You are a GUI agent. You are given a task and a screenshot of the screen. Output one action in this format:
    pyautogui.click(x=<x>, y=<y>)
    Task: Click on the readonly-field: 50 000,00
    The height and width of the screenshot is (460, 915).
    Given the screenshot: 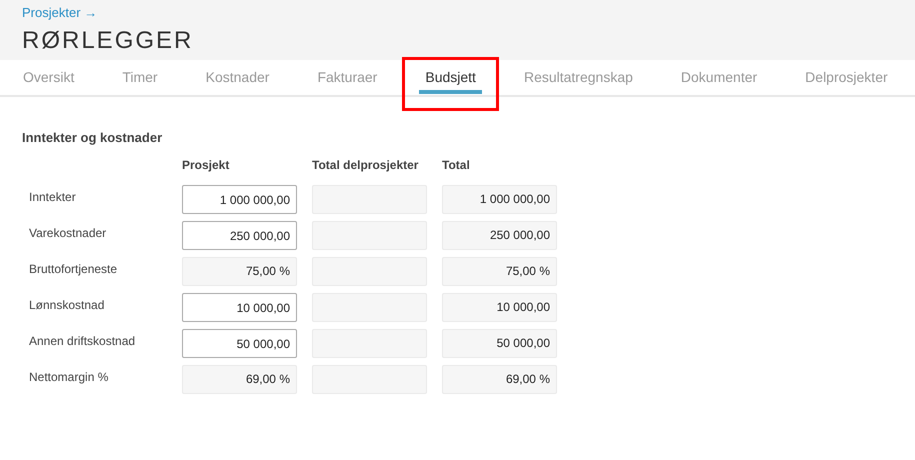 What is the action you would take?
    pyautogui.click(x=499, y=343)
    